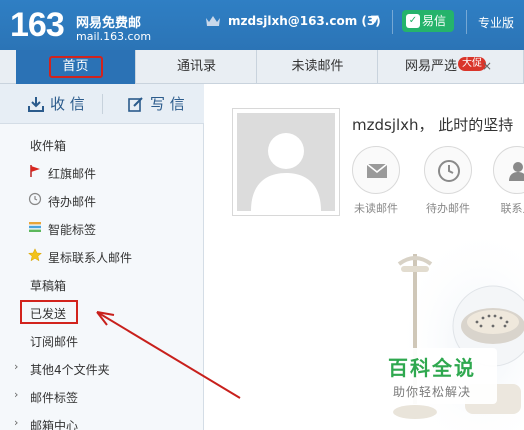  What do you see at coordinates (428, 21) in the screenshot?
I see `yixin-button: ✓ 易信` at bounding box center [428, 21].